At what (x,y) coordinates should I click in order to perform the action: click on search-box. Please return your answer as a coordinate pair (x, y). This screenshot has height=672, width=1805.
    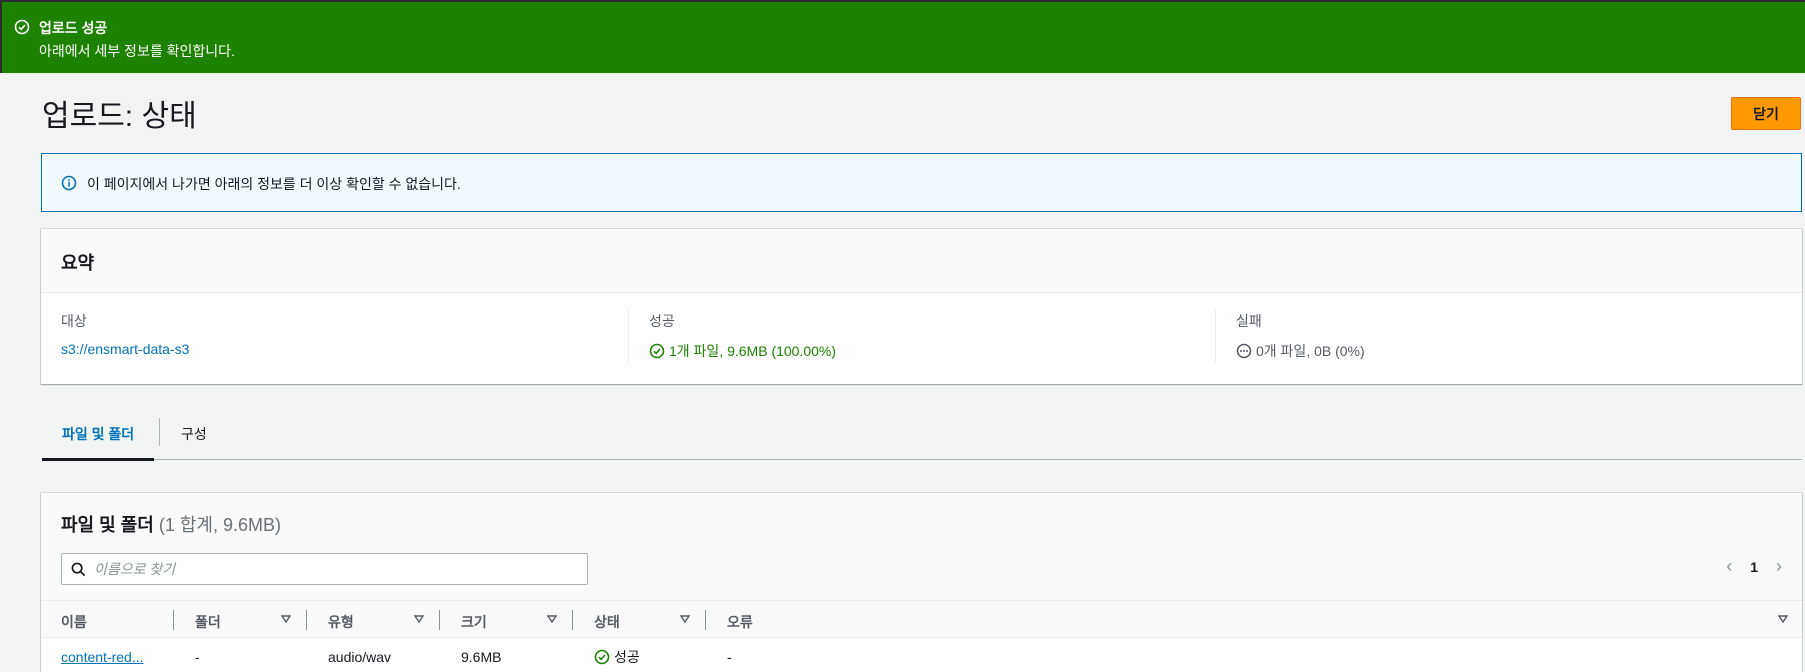
    Looking at the image, I should click on (324, 569).